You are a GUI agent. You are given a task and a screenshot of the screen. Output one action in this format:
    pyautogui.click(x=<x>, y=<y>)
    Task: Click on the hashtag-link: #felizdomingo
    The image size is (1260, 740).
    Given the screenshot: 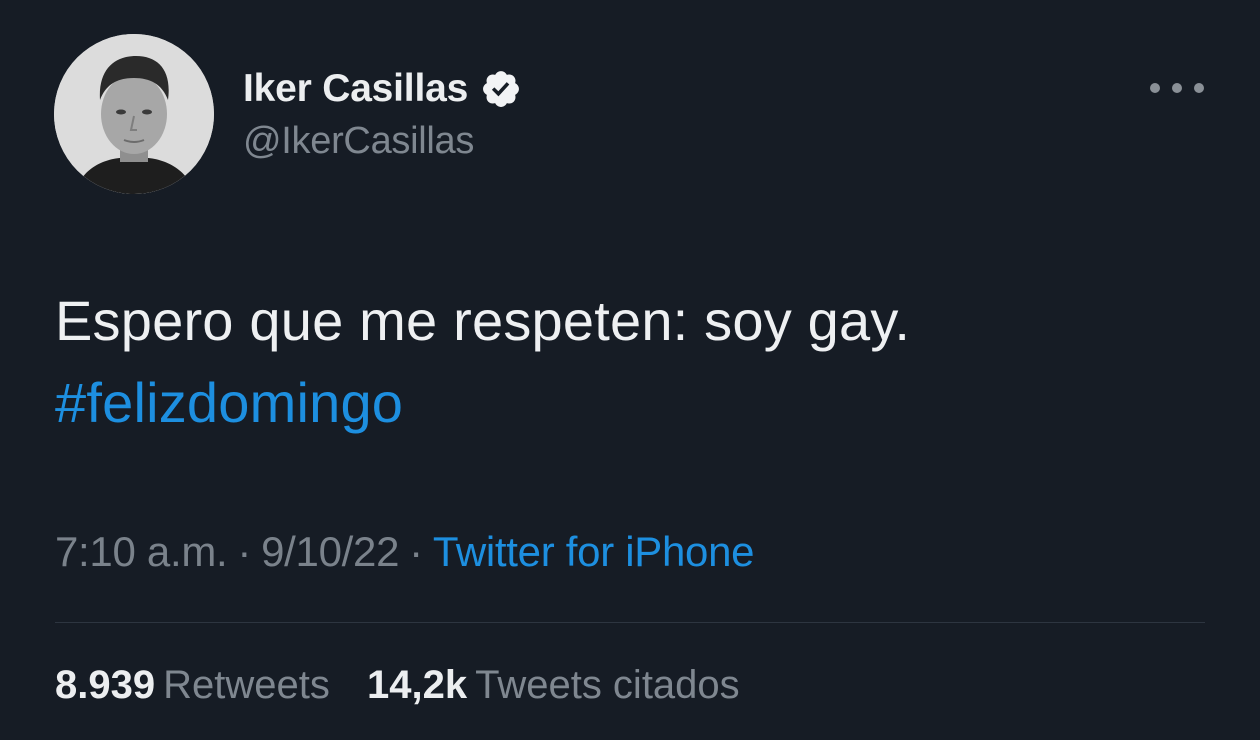 What is the action you would take?
    pyautogui.click(x=625, y=403)
    